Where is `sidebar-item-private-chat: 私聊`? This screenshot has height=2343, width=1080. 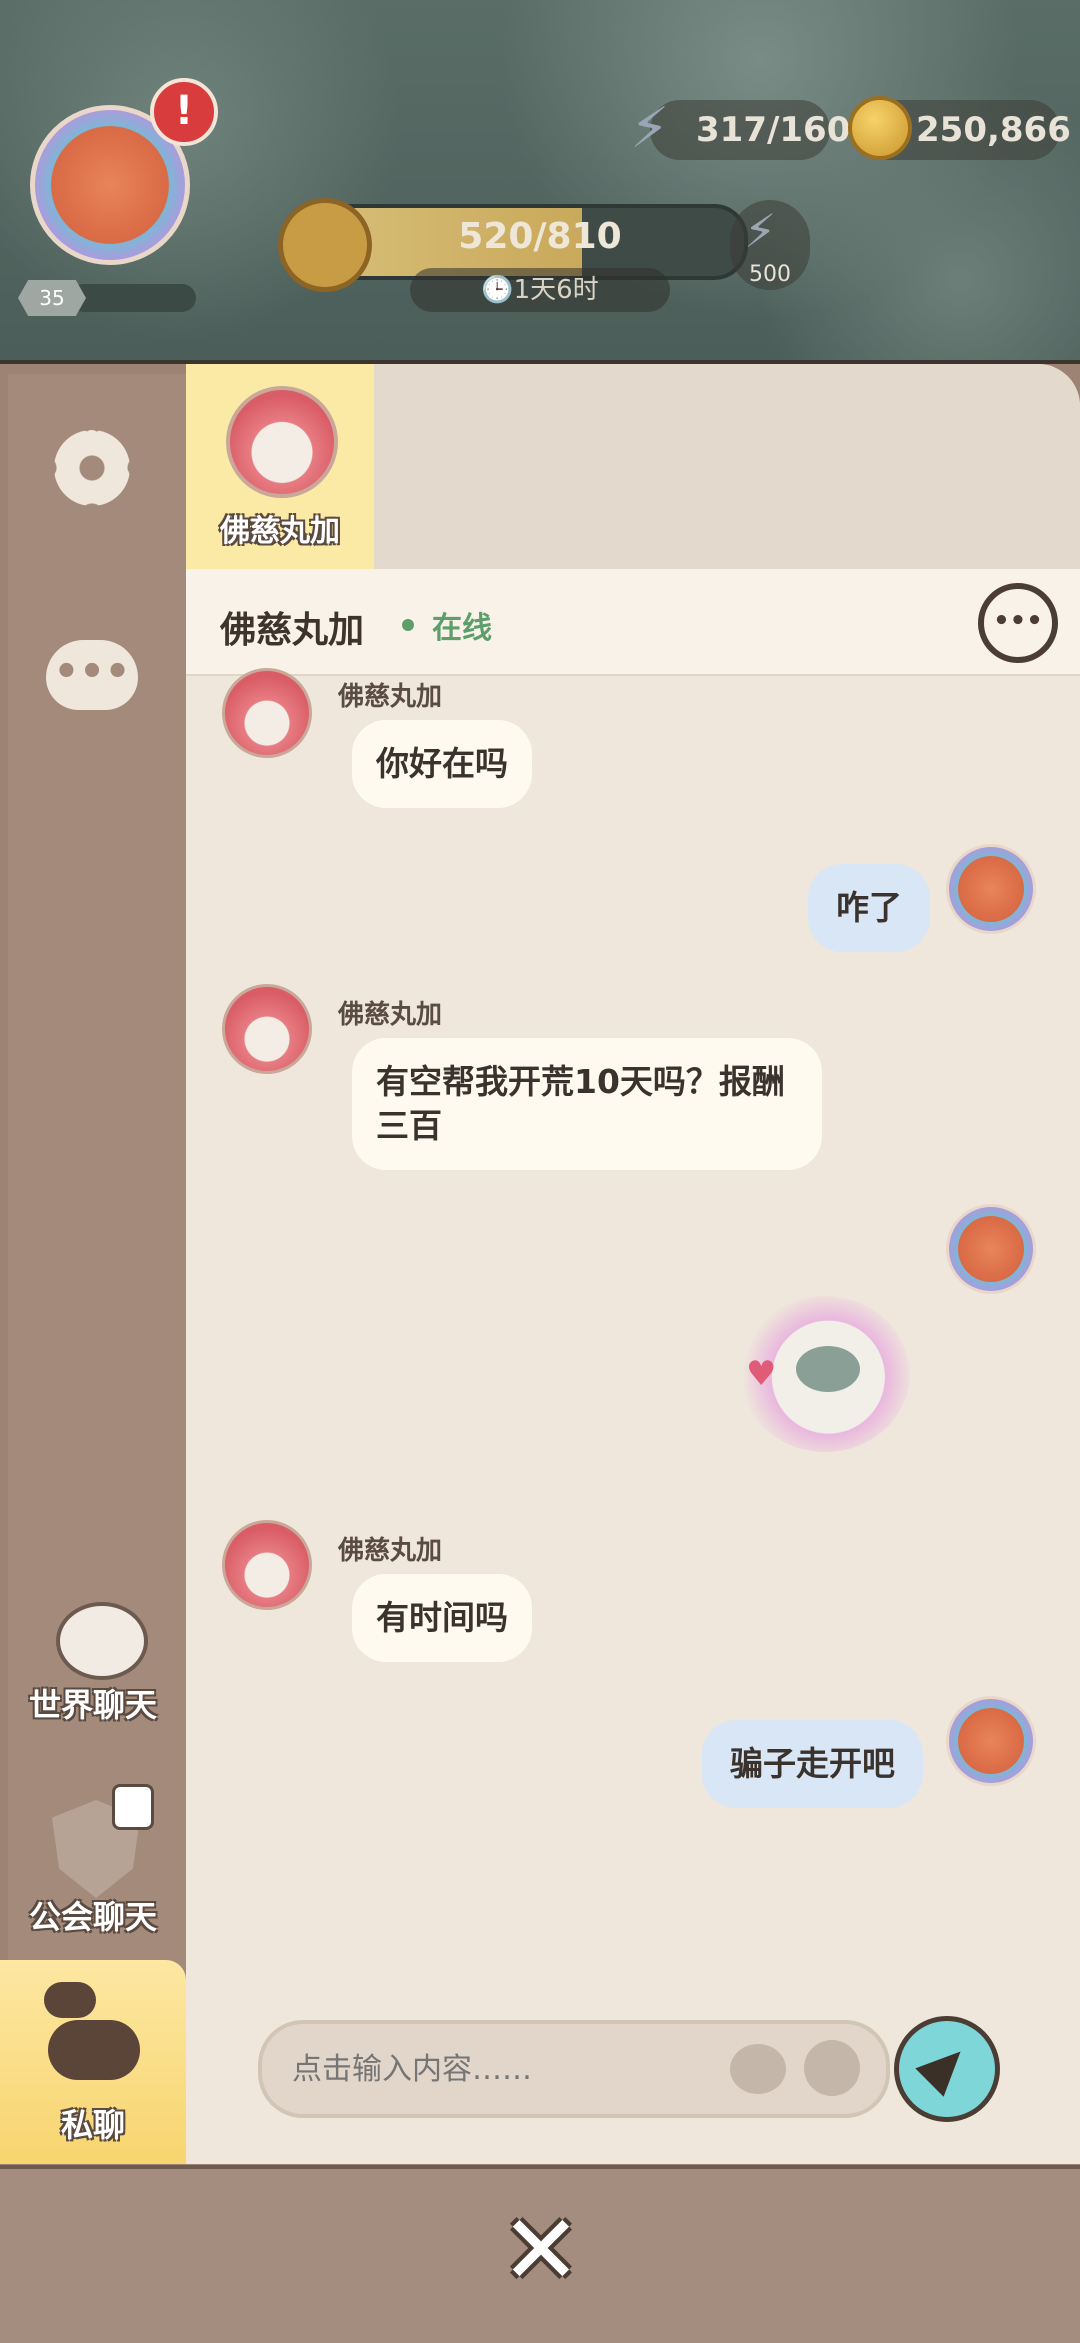 sidebar-item-private-chat: 私聊 is located at coordinates (102, 2062).